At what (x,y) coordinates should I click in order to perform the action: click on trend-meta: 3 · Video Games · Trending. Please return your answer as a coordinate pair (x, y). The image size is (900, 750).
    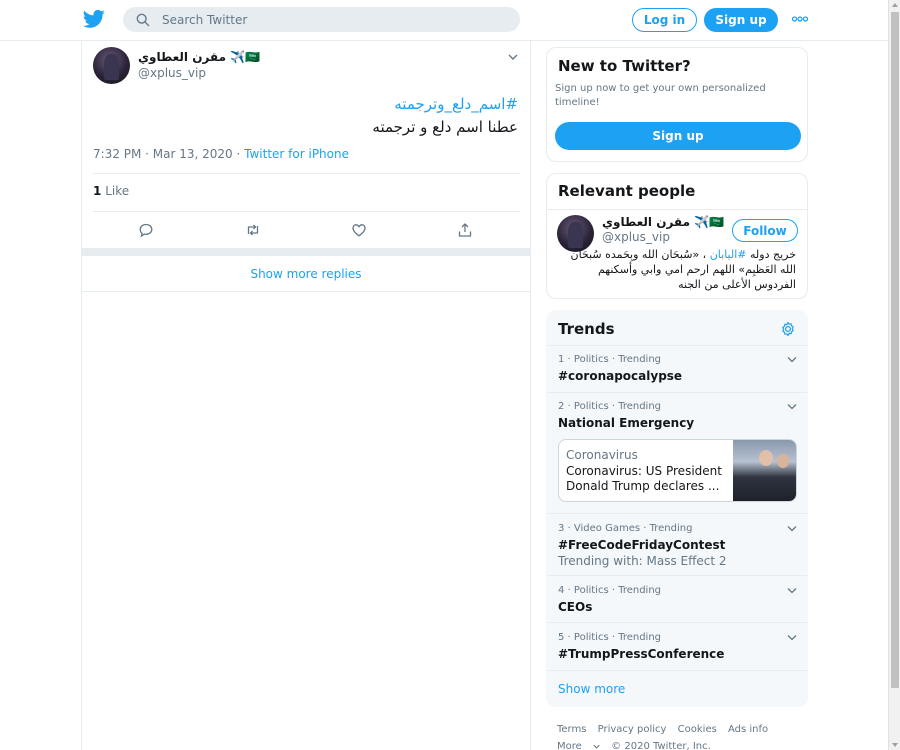
    Looking at the image, I should click on (625, 528).